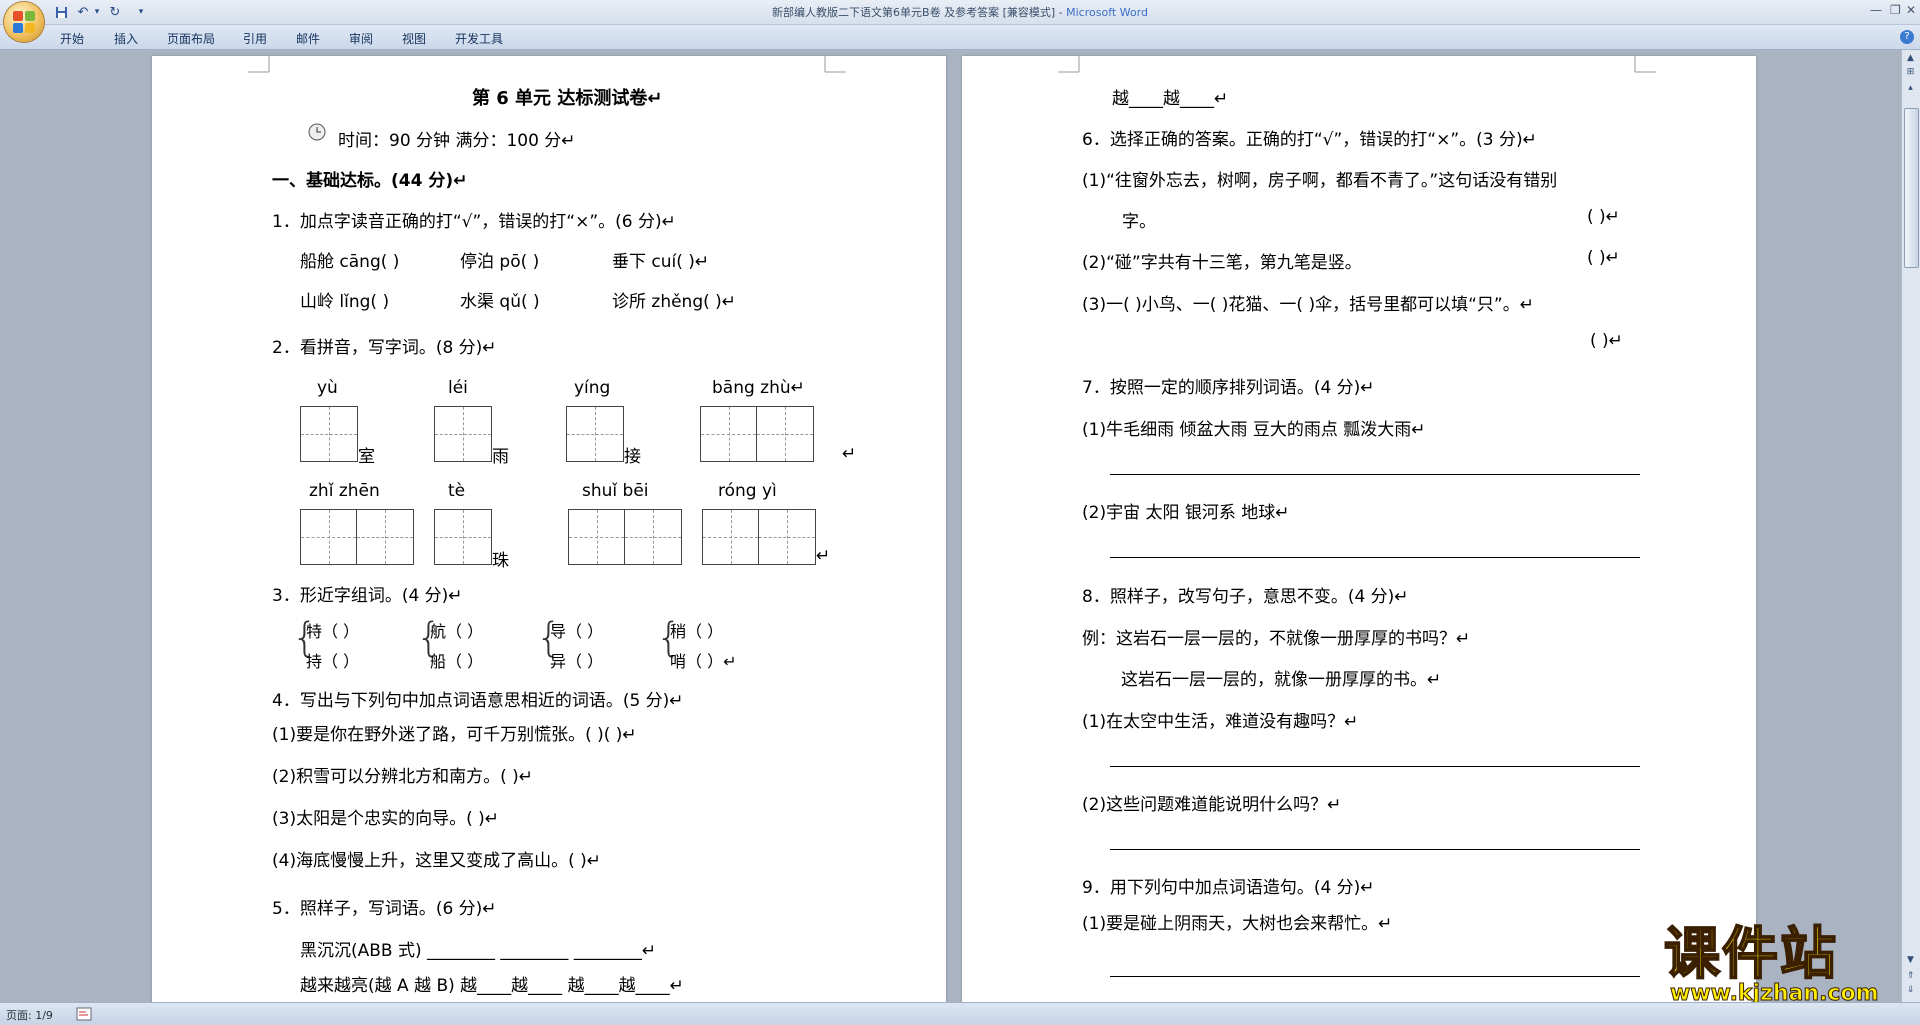 The height and width of the screenshot is (1025, 1920). What do you see at coordinates (1910, 990) in the screenshot?
I see `next-page-icon: ⇓` at bounding box center [1910, 990].